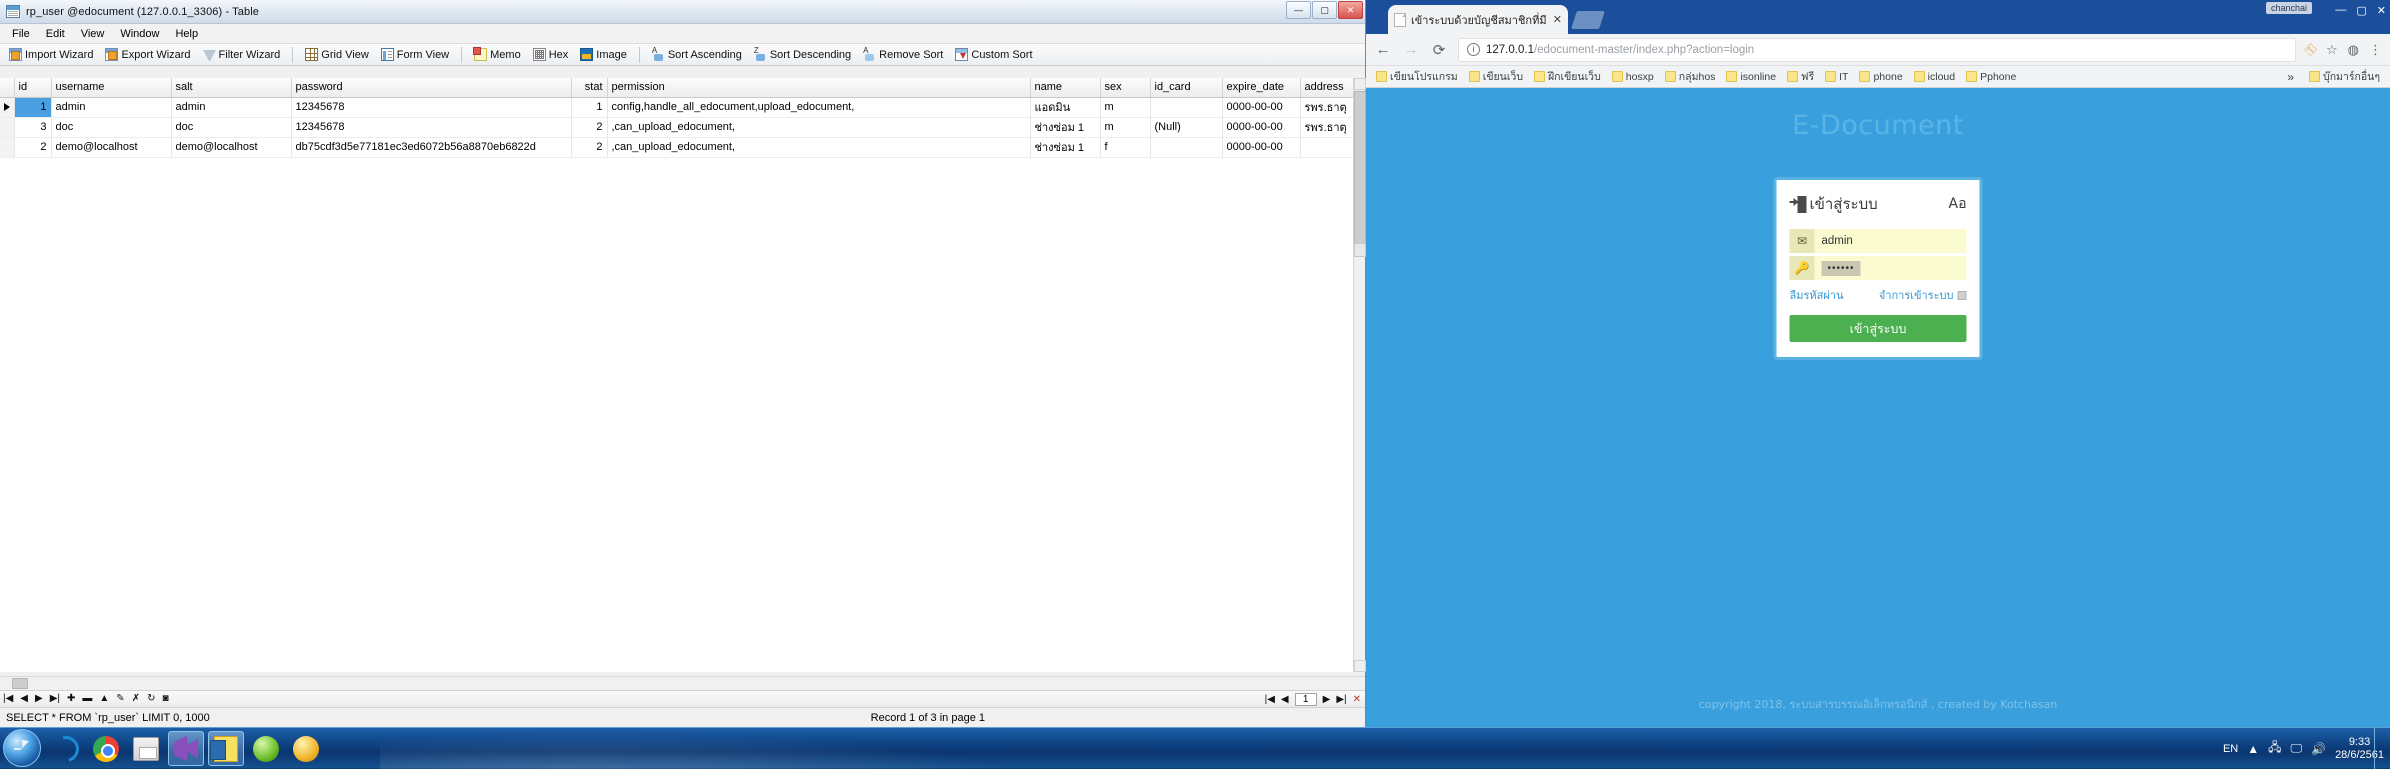 Image resolution: width=2390 pixels, height=769 pixels. I want to click on cell-id: 1, so click(32, 107).